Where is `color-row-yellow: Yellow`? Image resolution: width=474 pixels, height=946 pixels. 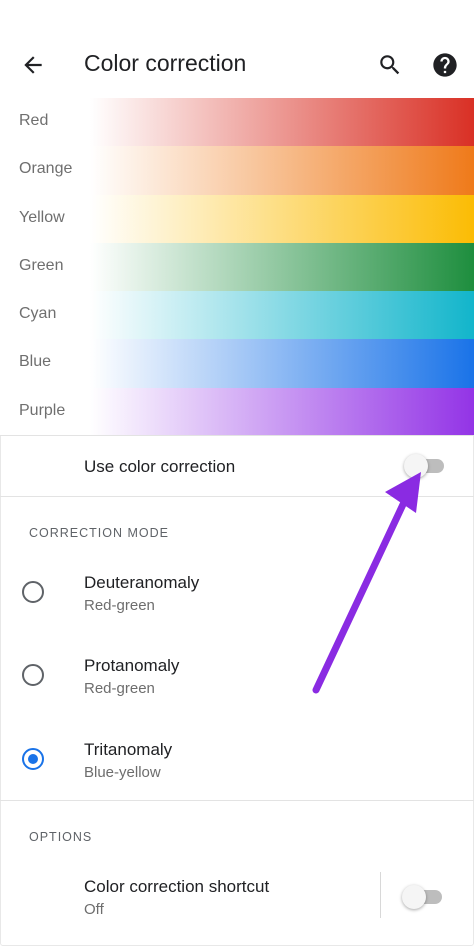 color-row-yellow: Yellow is located at coordinates (237, 218).